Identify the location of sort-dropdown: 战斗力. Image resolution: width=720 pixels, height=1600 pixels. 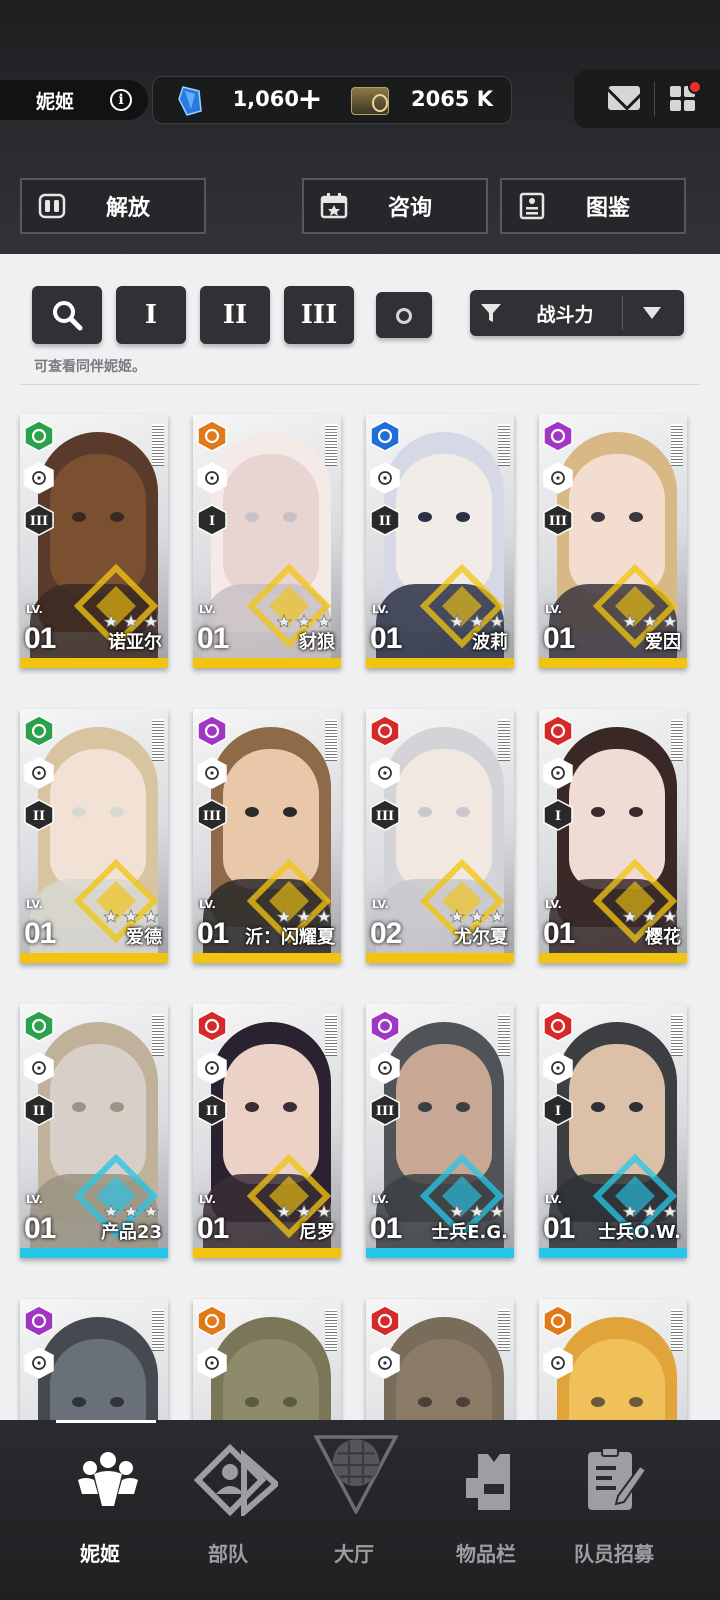
(577, 313).